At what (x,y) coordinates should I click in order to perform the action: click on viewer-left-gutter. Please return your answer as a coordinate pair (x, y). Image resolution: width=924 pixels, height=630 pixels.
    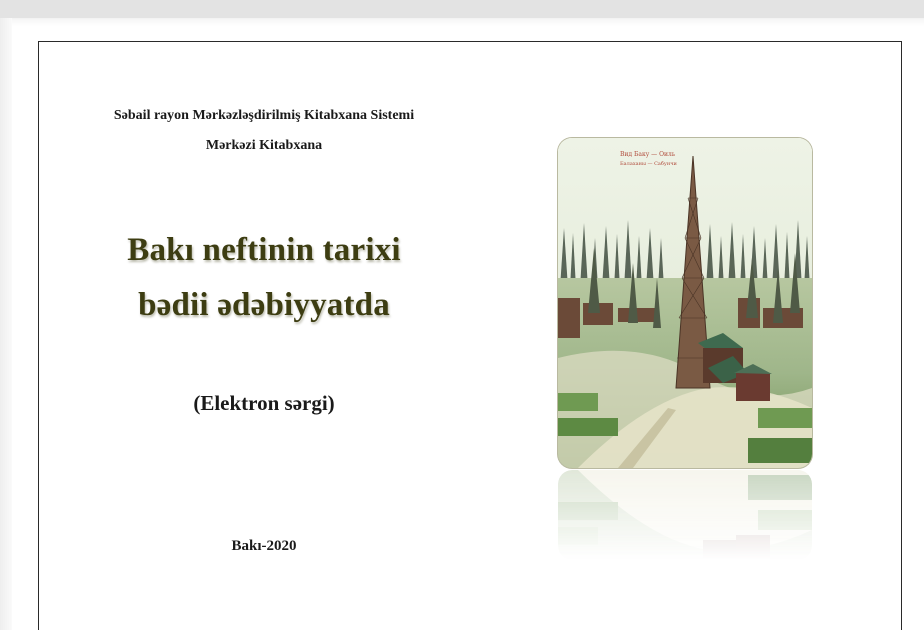
    Looking at the image, I should click on (6, 324).